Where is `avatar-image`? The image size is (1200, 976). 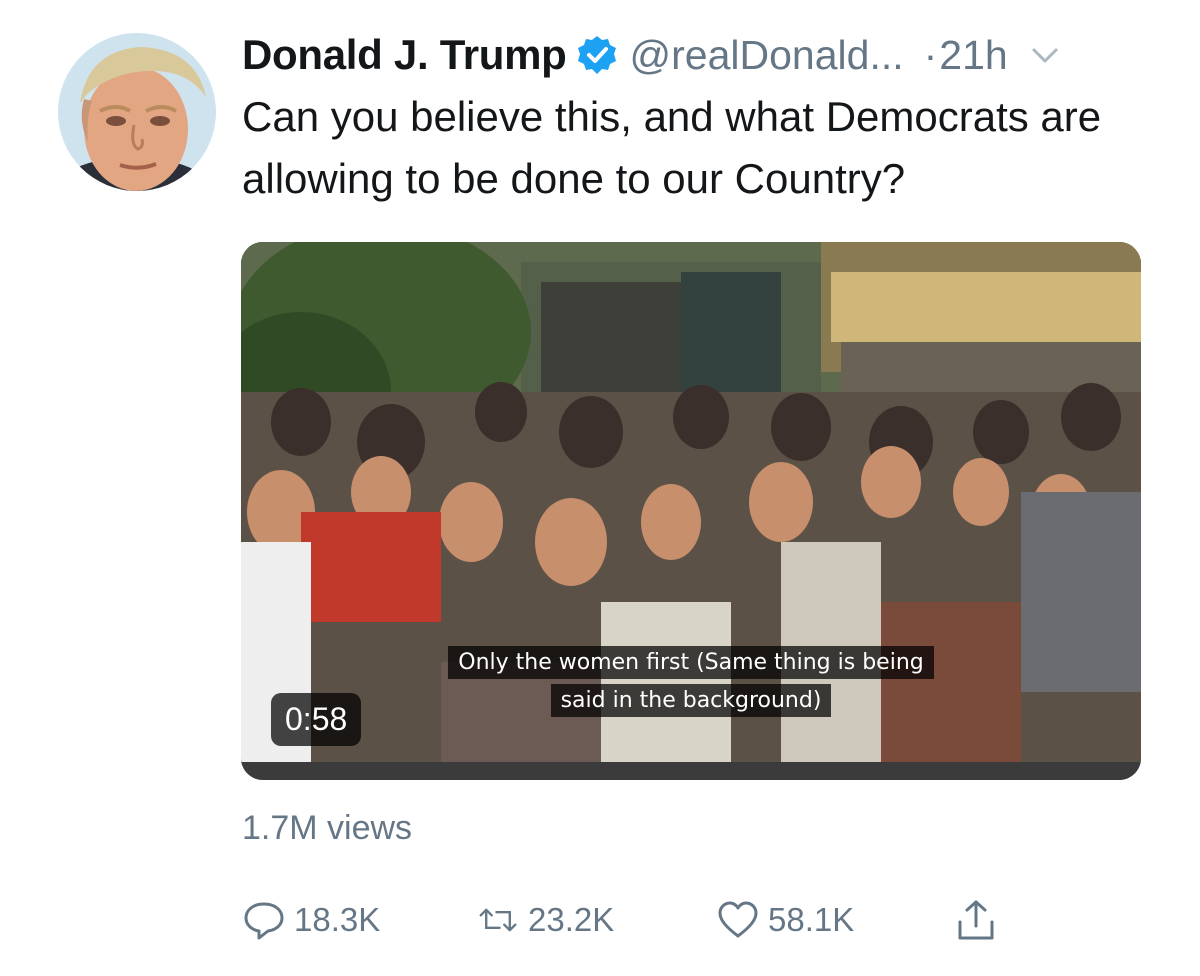 avatar-image is located at coordinates (137, 112).